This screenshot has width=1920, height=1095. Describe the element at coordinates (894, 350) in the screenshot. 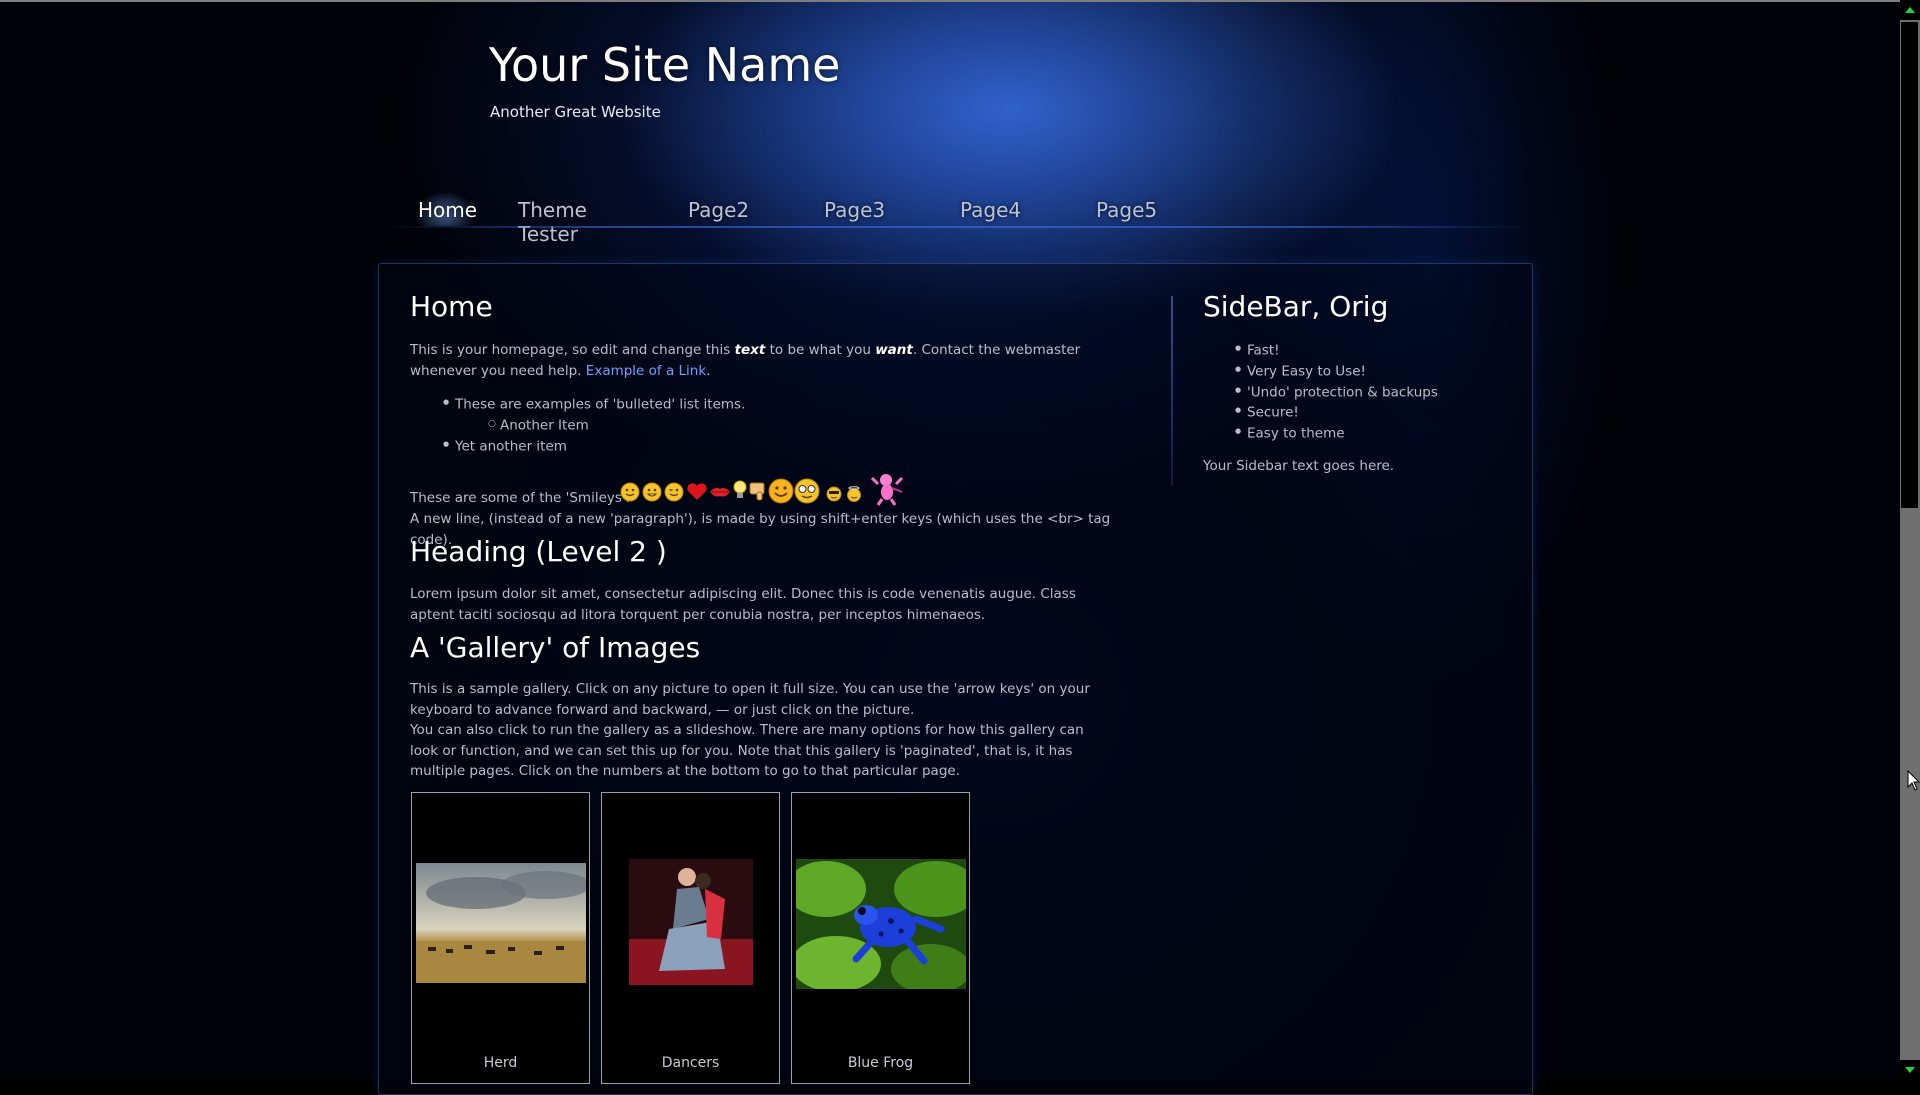

I see `intro-em-want: want` at that location.